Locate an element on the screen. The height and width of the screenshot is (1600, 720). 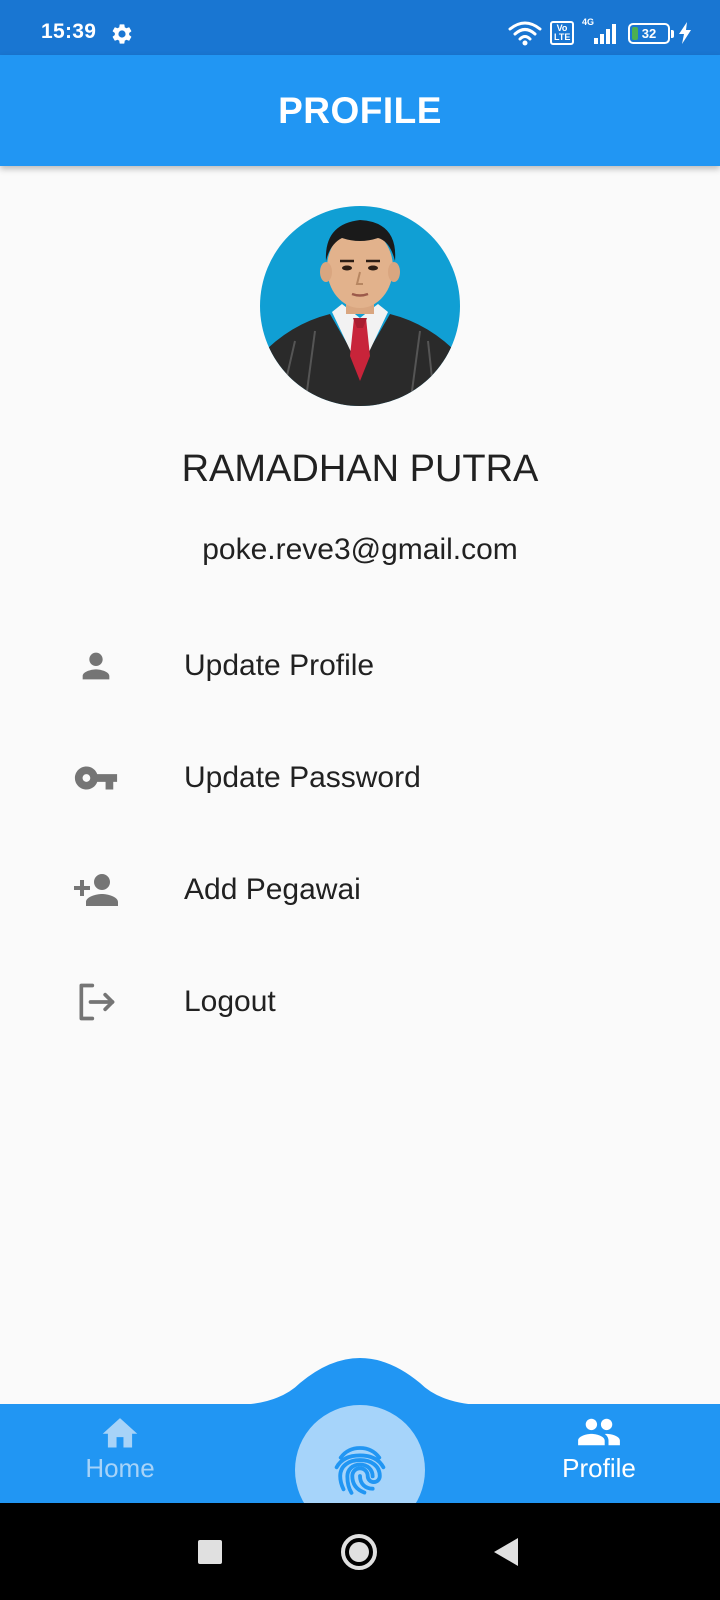
avatar is located at coordinates (360, 306).